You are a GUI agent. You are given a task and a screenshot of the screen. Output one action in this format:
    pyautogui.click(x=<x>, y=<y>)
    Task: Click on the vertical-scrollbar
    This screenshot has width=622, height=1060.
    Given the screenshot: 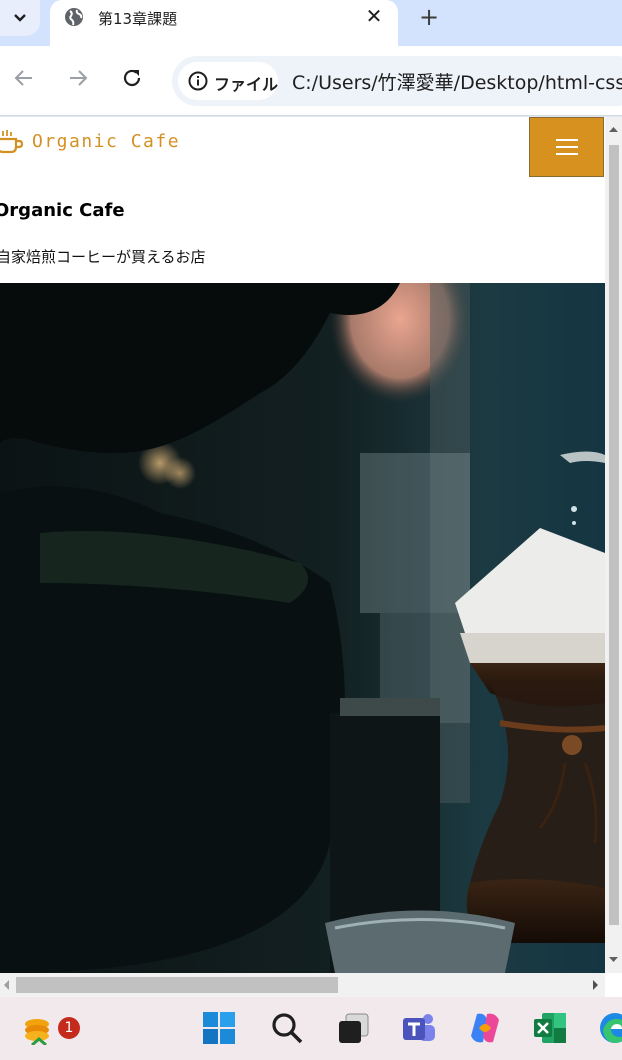 What is the action you would take?
    pyautogui.click(x=613, y=545)
    